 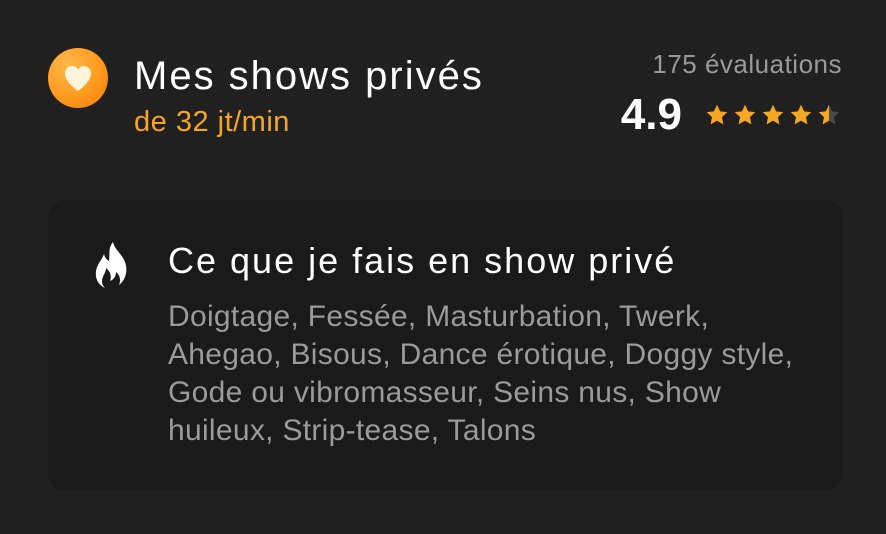 I want to click on title-block: Mes shows privés de 32 jt/min, so click(x=309, y=96).